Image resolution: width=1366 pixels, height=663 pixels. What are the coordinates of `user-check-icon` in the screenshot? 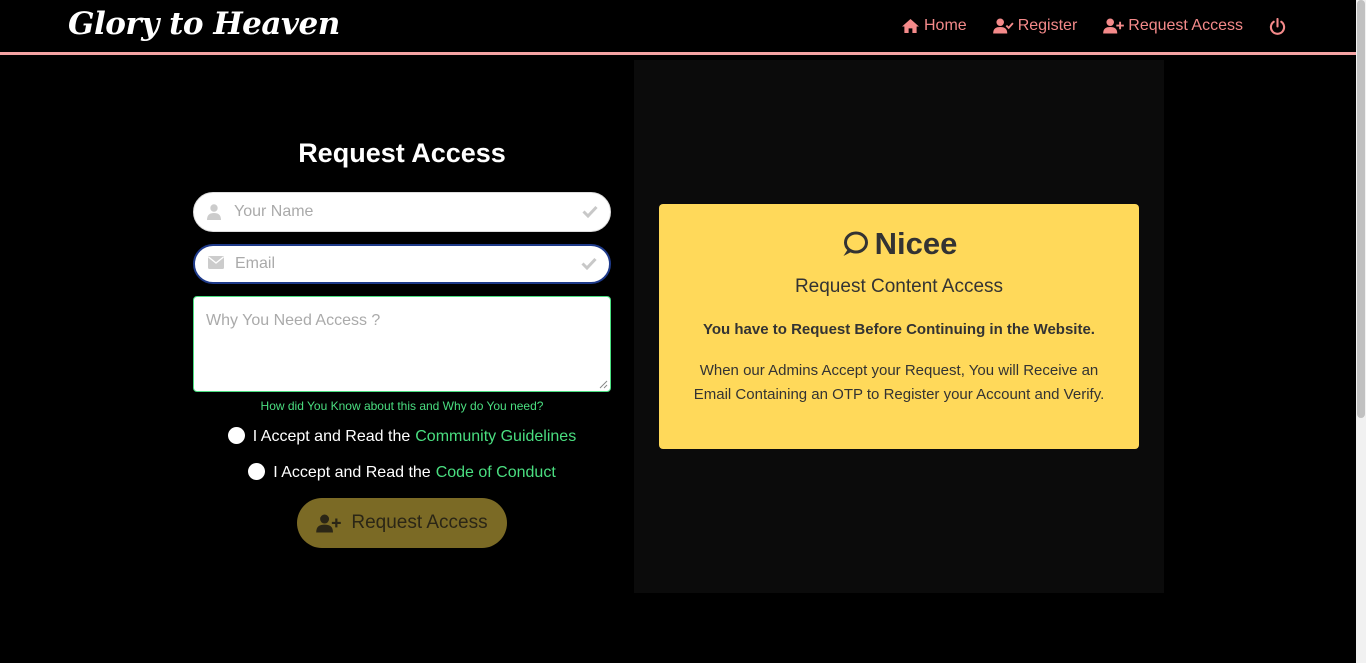 It's located at (1003, 26).